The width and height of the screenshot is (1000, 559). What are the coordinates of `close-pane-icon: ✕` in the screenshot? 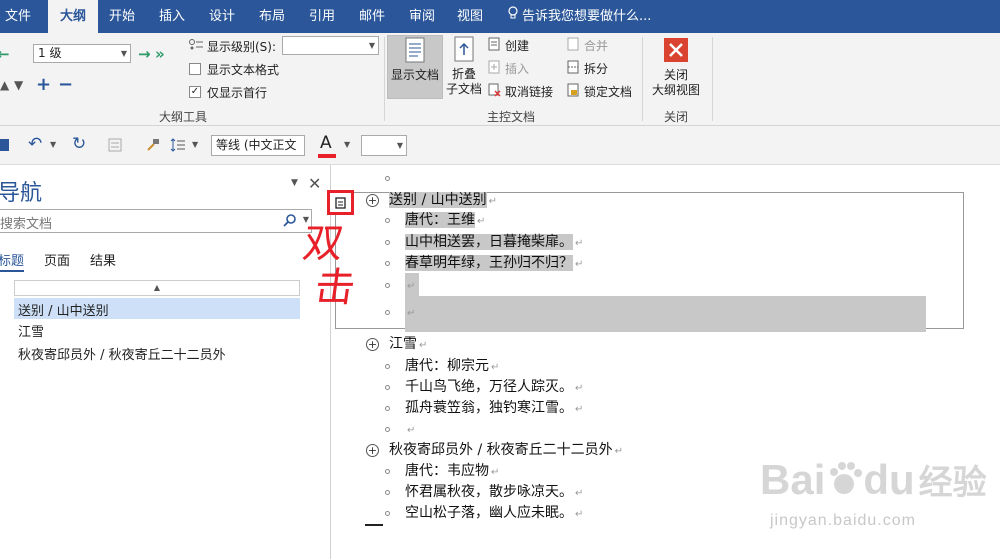 It's located at (314, 183).